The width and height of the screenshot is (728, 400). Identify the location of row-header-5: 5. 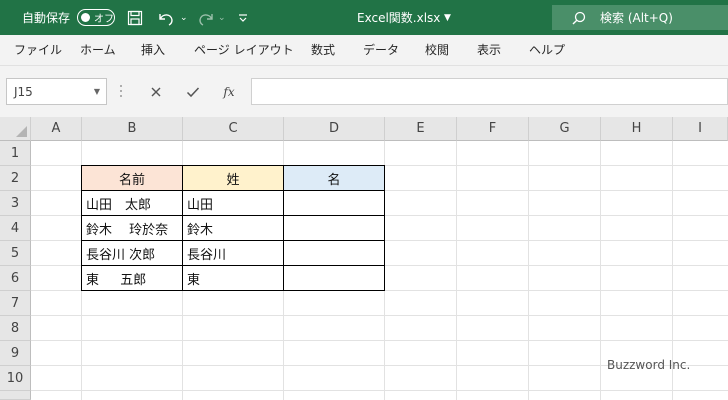
(15, 253).